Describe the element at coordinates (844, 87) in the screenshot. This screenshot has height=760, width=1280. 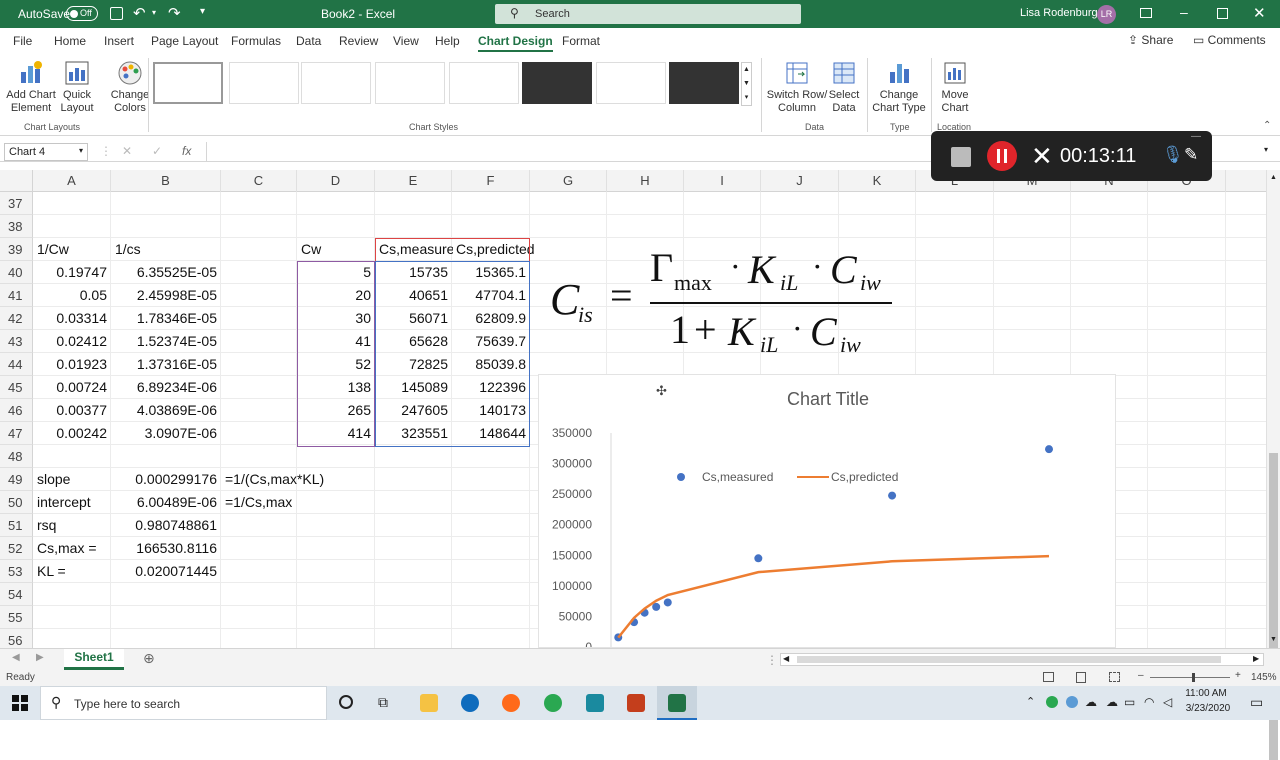
I see `select-data-button: Select Data` at that location.